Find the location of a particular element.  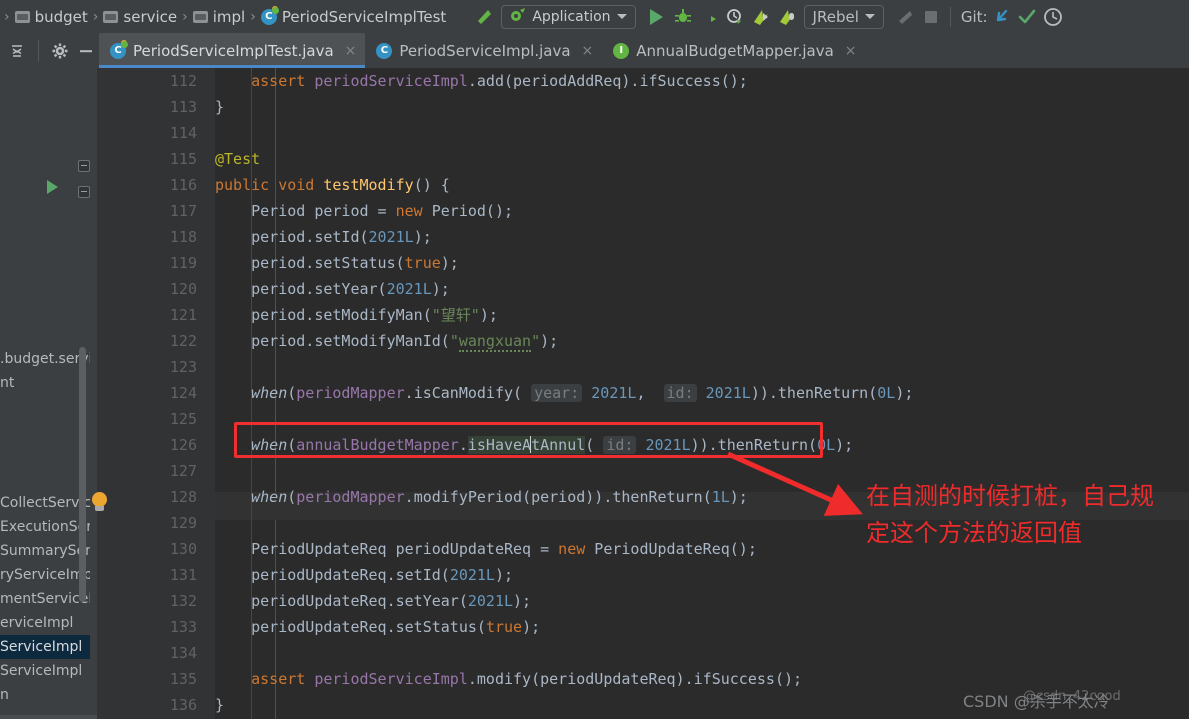

update-project-icon is located at coordinates (1001, 17).